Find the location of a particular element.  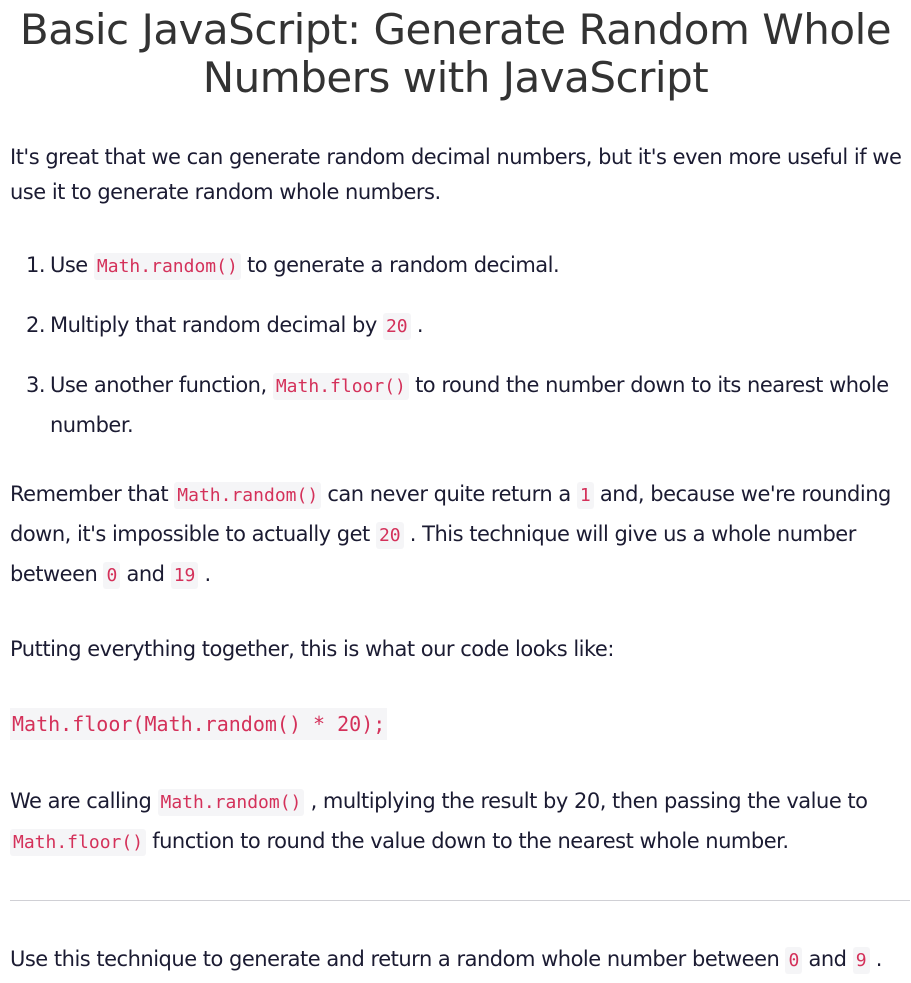

step-number: 2. is located at coordinates (36, 325).